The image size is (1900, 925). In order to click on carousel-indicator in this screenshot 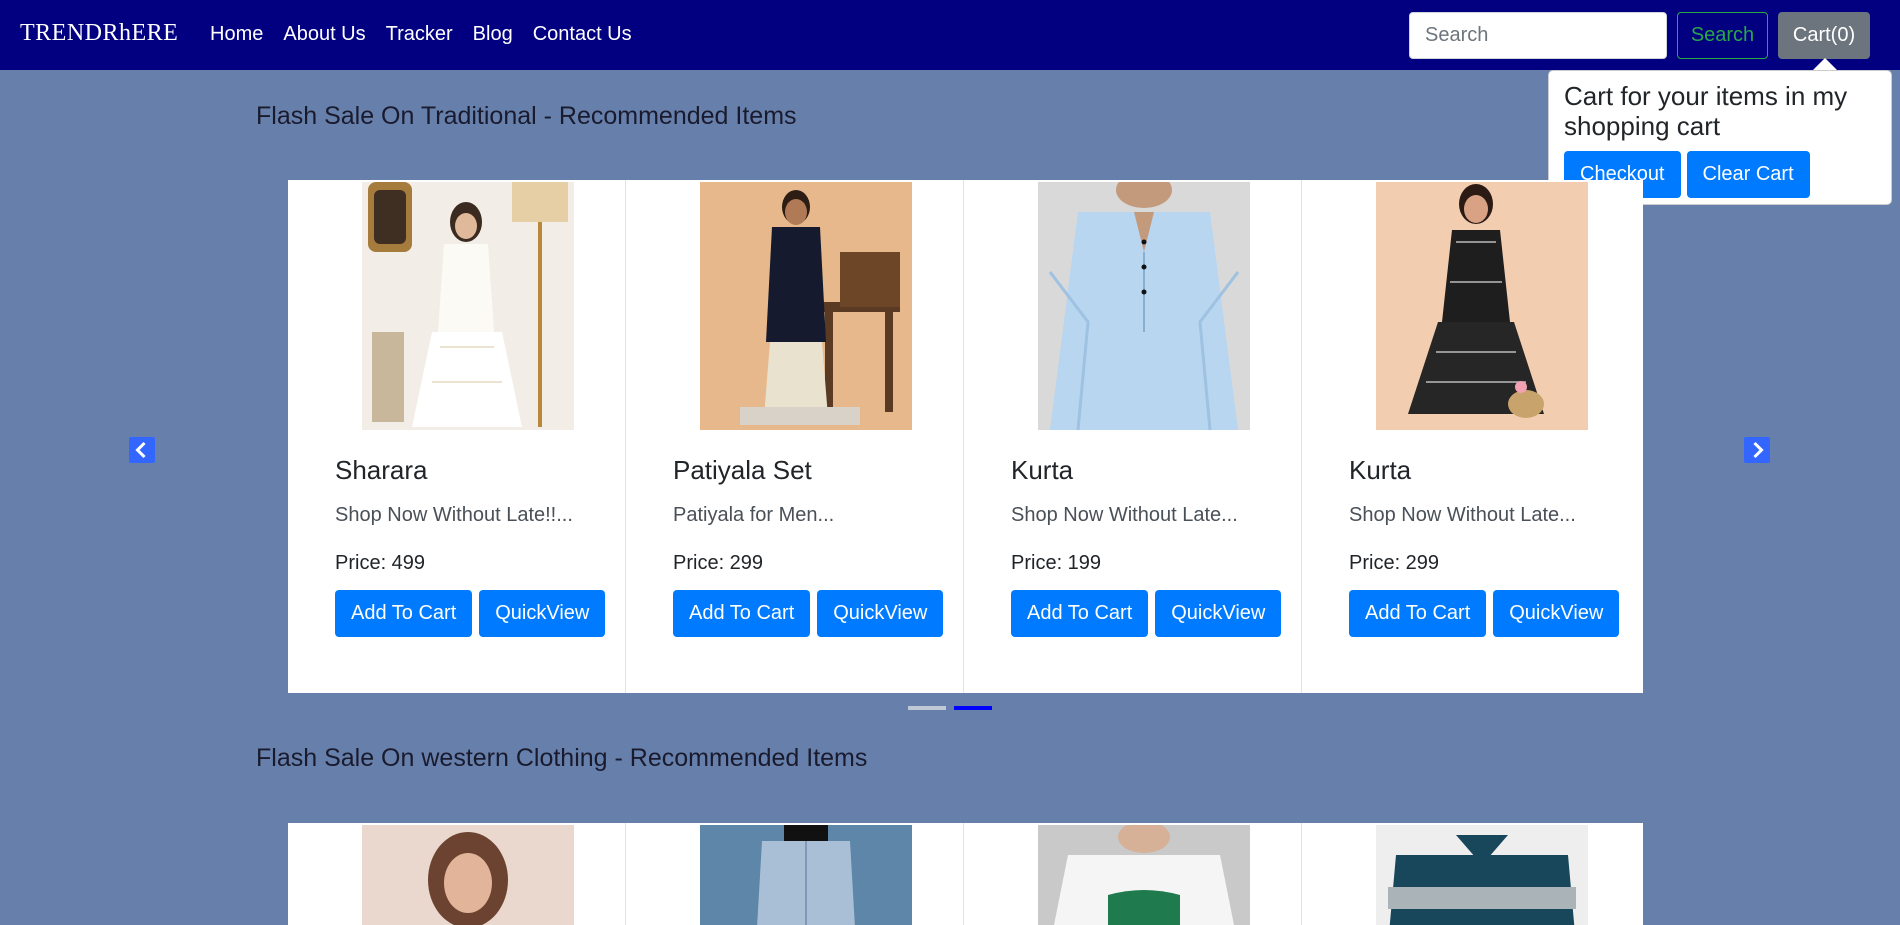, I will do `click(927, 708)`.